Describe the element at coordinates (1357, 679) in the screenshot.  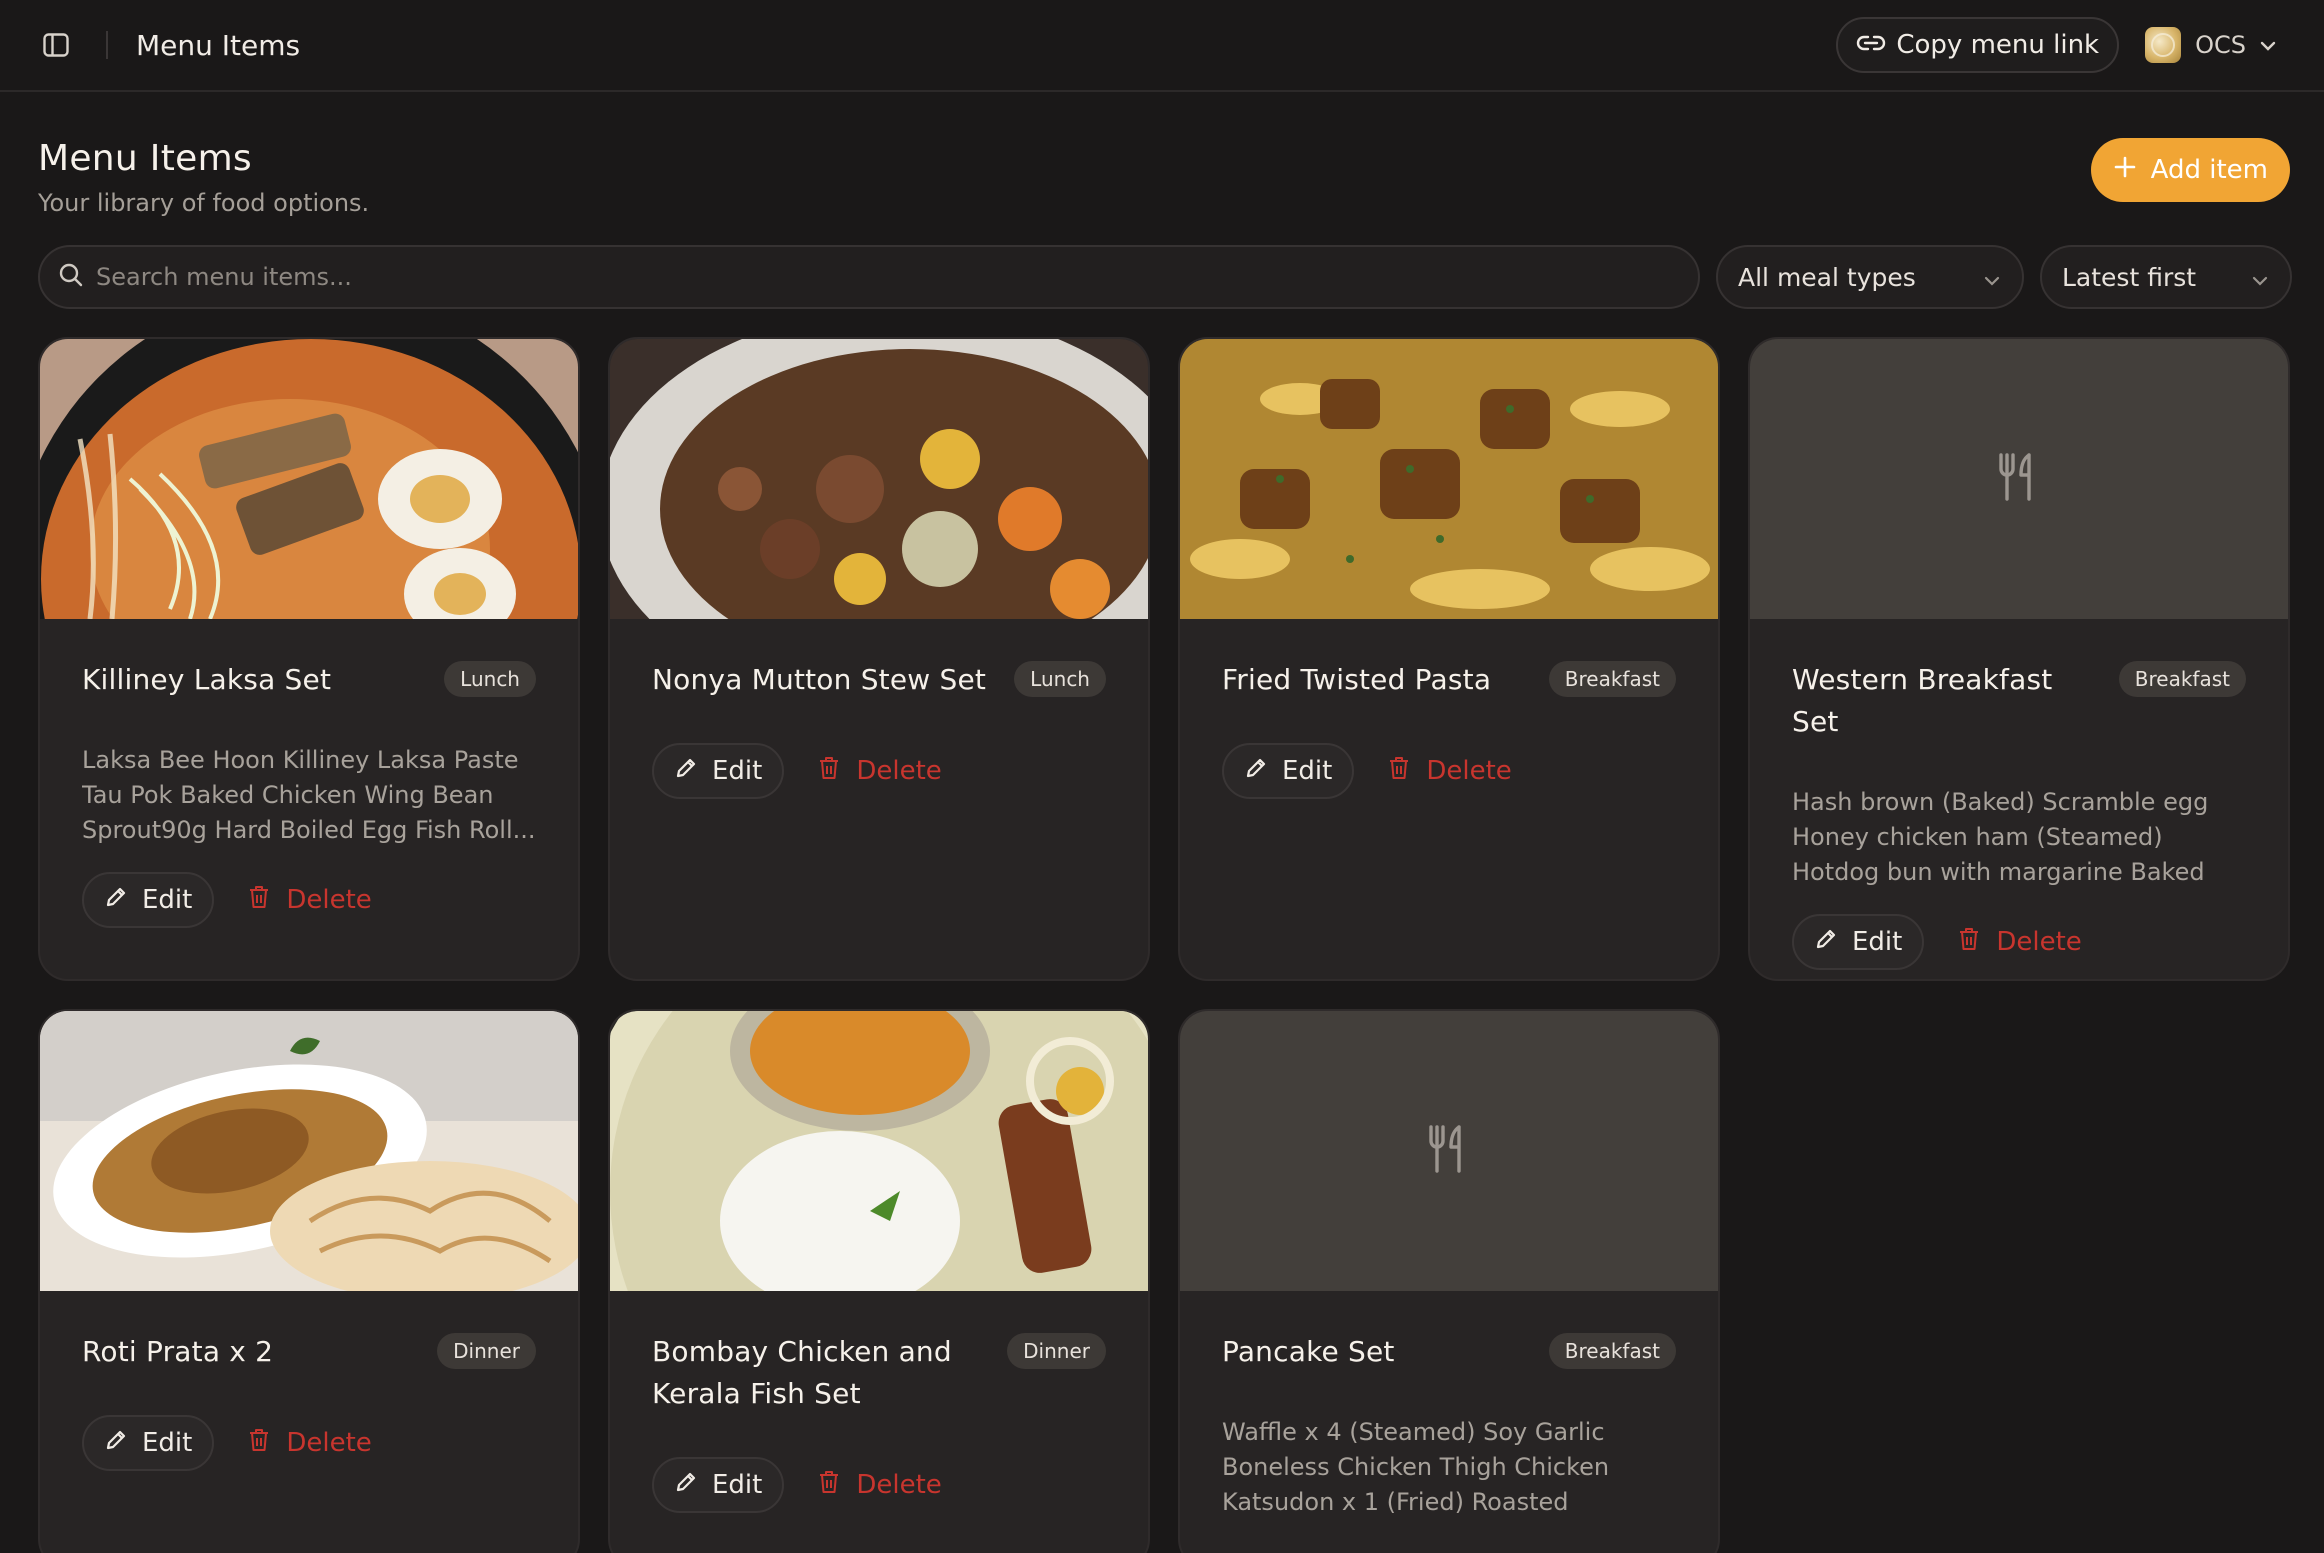
I see `item-title: Fried Twisted Pasta` at that location.